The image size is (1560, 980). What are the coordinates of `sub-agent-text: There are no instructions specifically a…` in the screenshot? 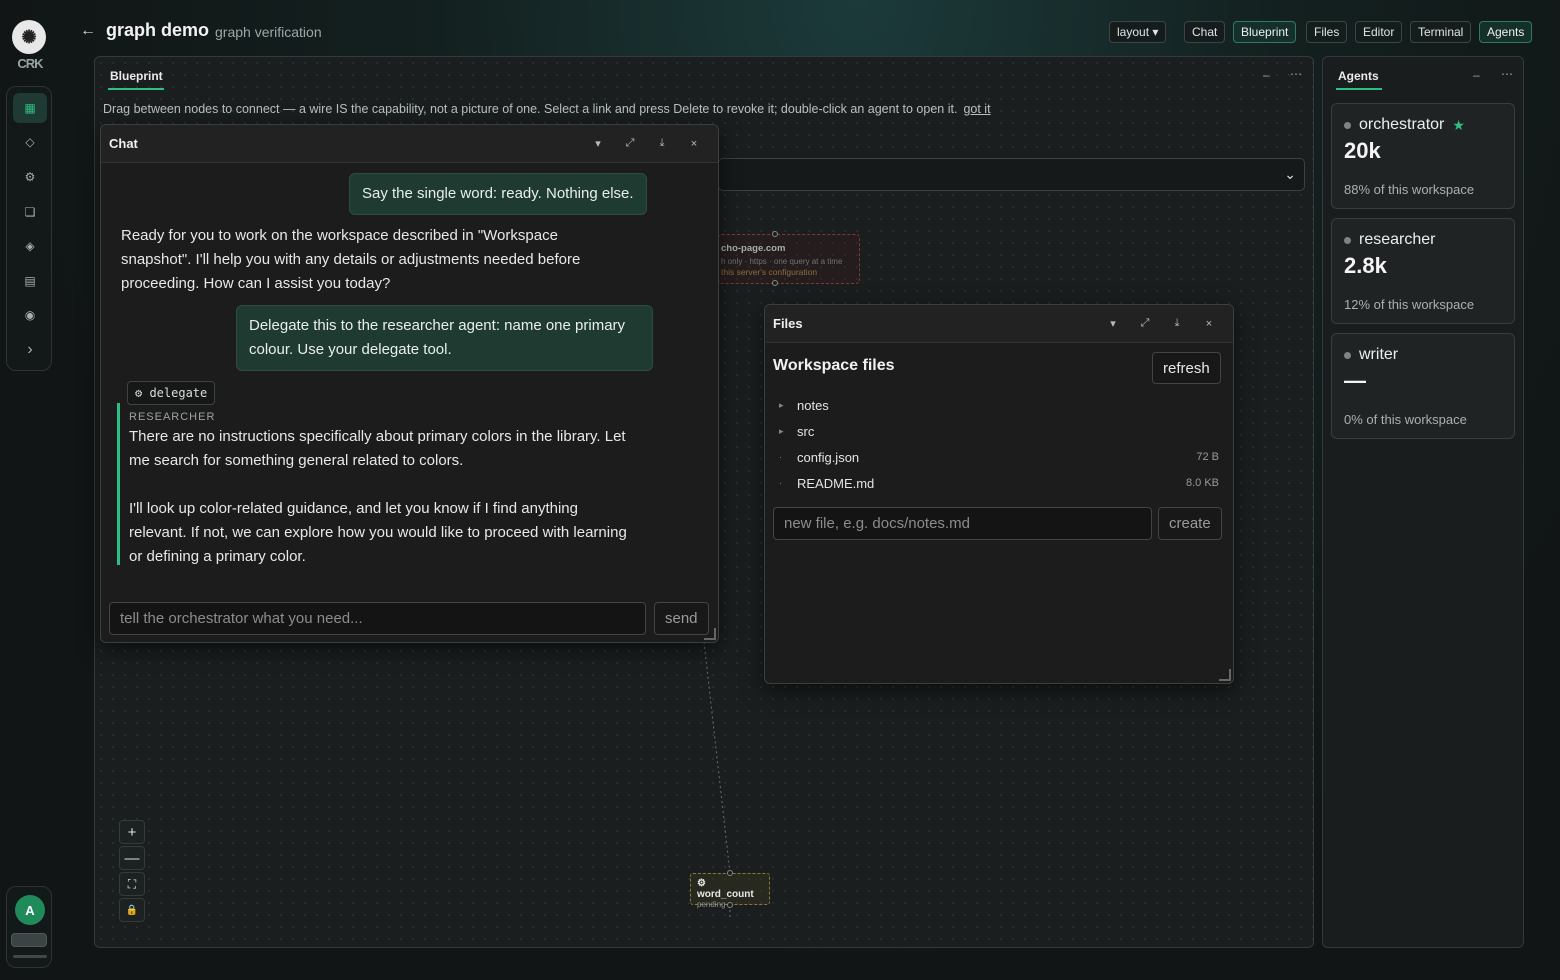 It's located at (377, 448).